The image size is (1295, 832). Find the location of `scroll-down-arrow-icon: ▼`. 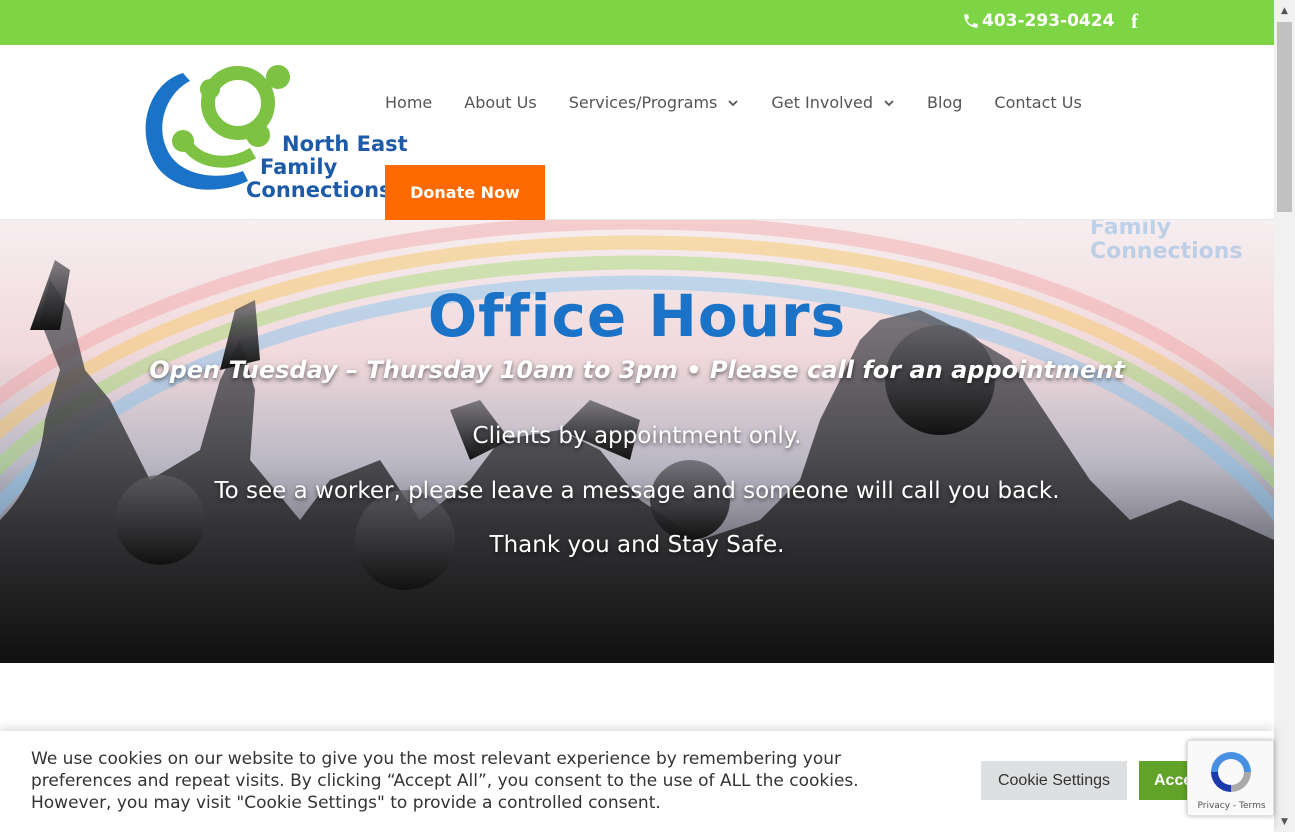

scroll-down-arrow-icon: ▼ is located at coordinates (1284, 821).